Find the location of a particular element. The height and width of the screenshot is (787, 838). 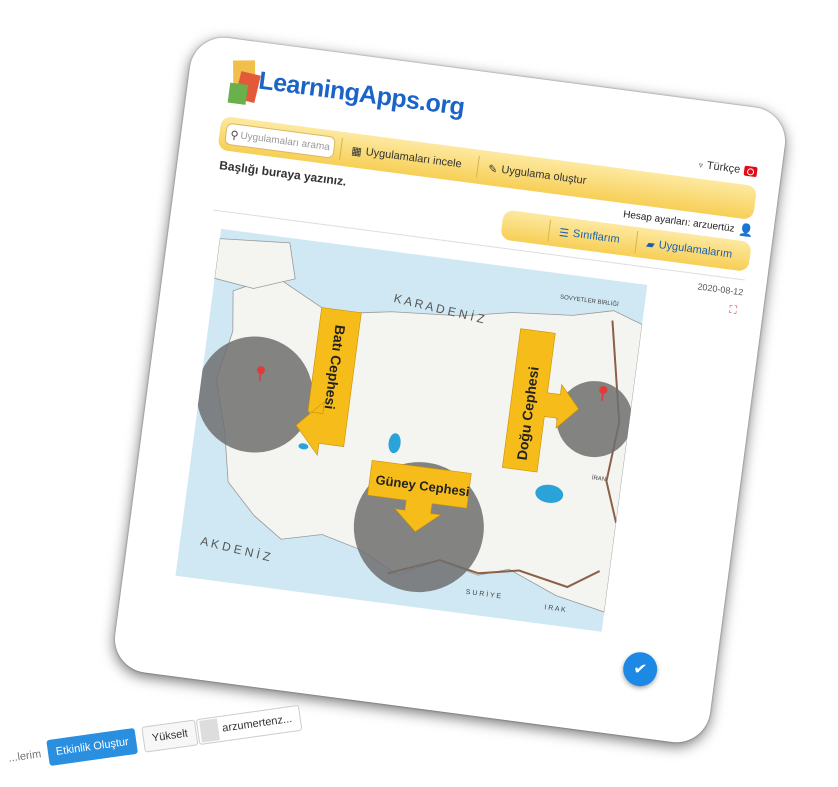

search-input: ⚲ Uygulamaları arama is located at coordinates (280, 140).